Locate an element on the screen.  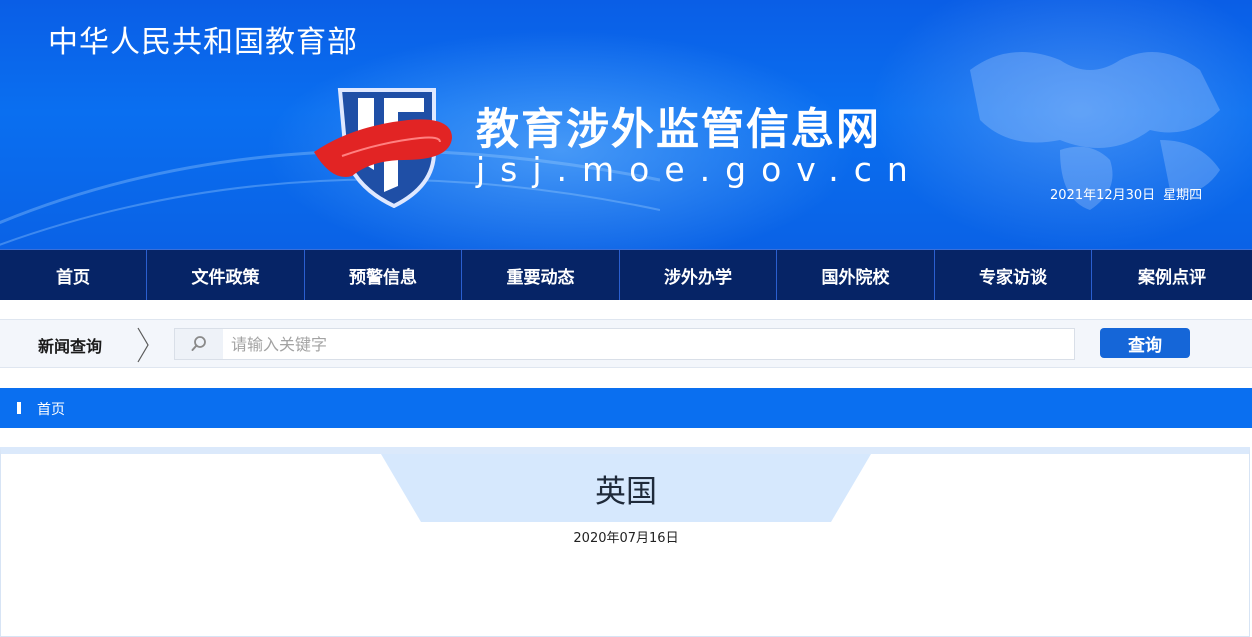
search-box is located at coordinates (624, 344).